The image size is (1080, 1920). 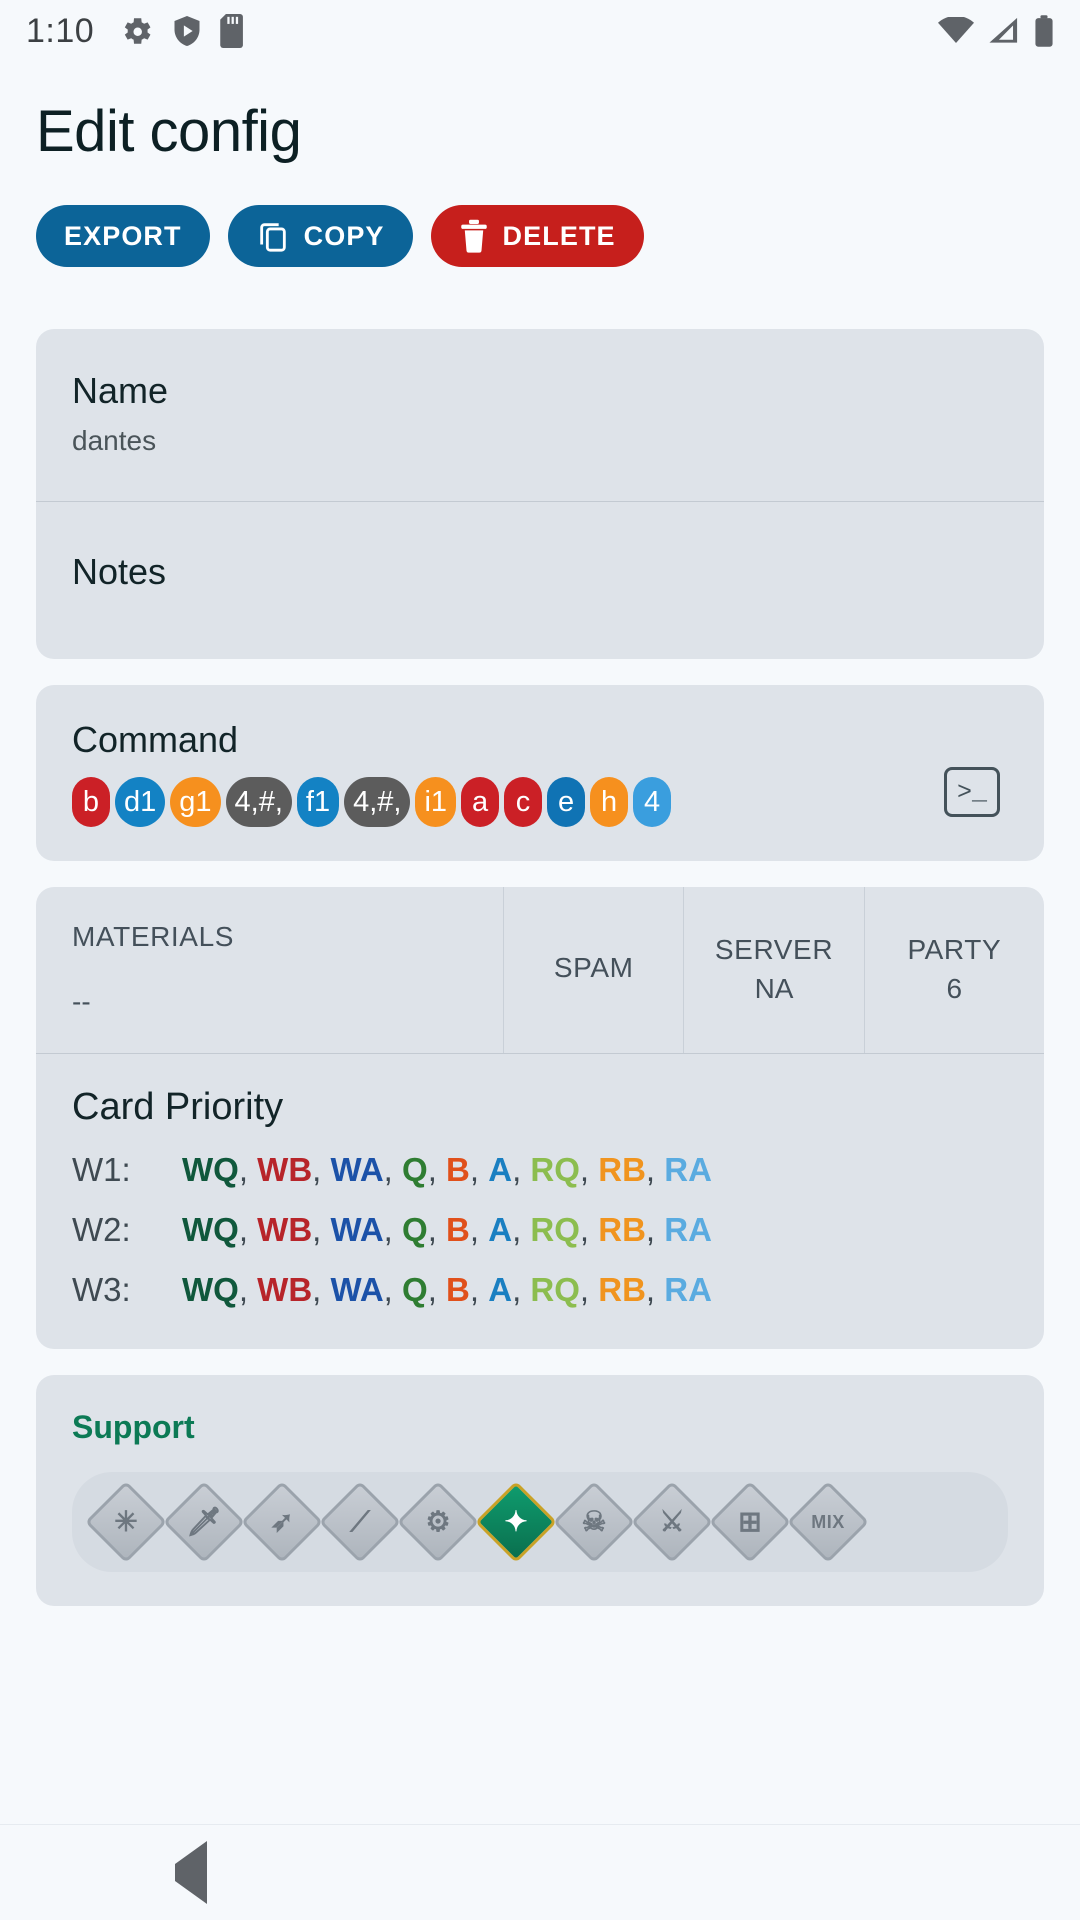 What do you see at coordinates (540, 581) in the screenshot?
I see `notes-field: Notes` at bounding box center [540, 581].